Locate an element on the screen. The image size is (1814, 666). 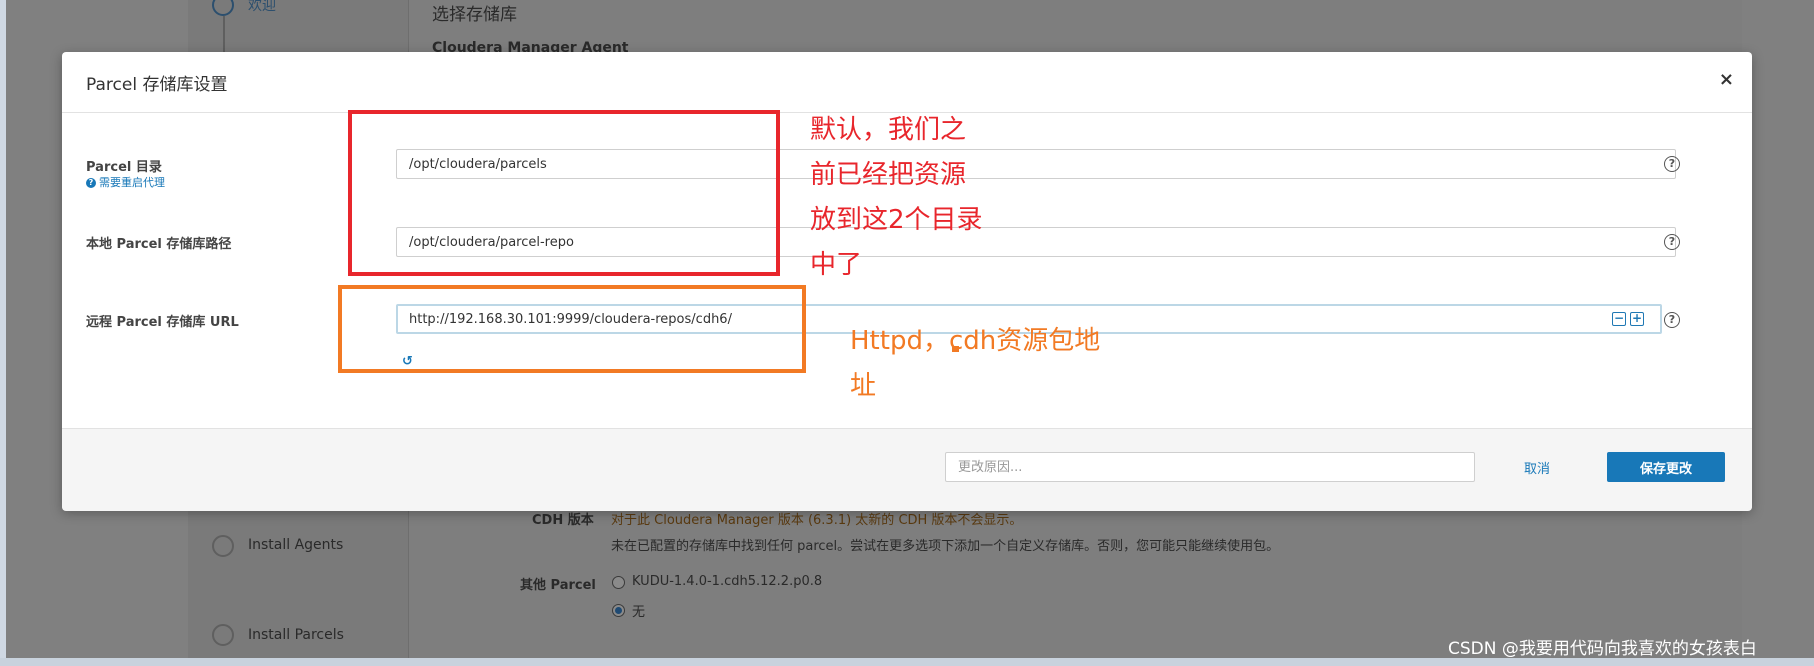
remote-repo-url-label: 远程 Parcel 存储库 URL is located at coordinates (162, 322).